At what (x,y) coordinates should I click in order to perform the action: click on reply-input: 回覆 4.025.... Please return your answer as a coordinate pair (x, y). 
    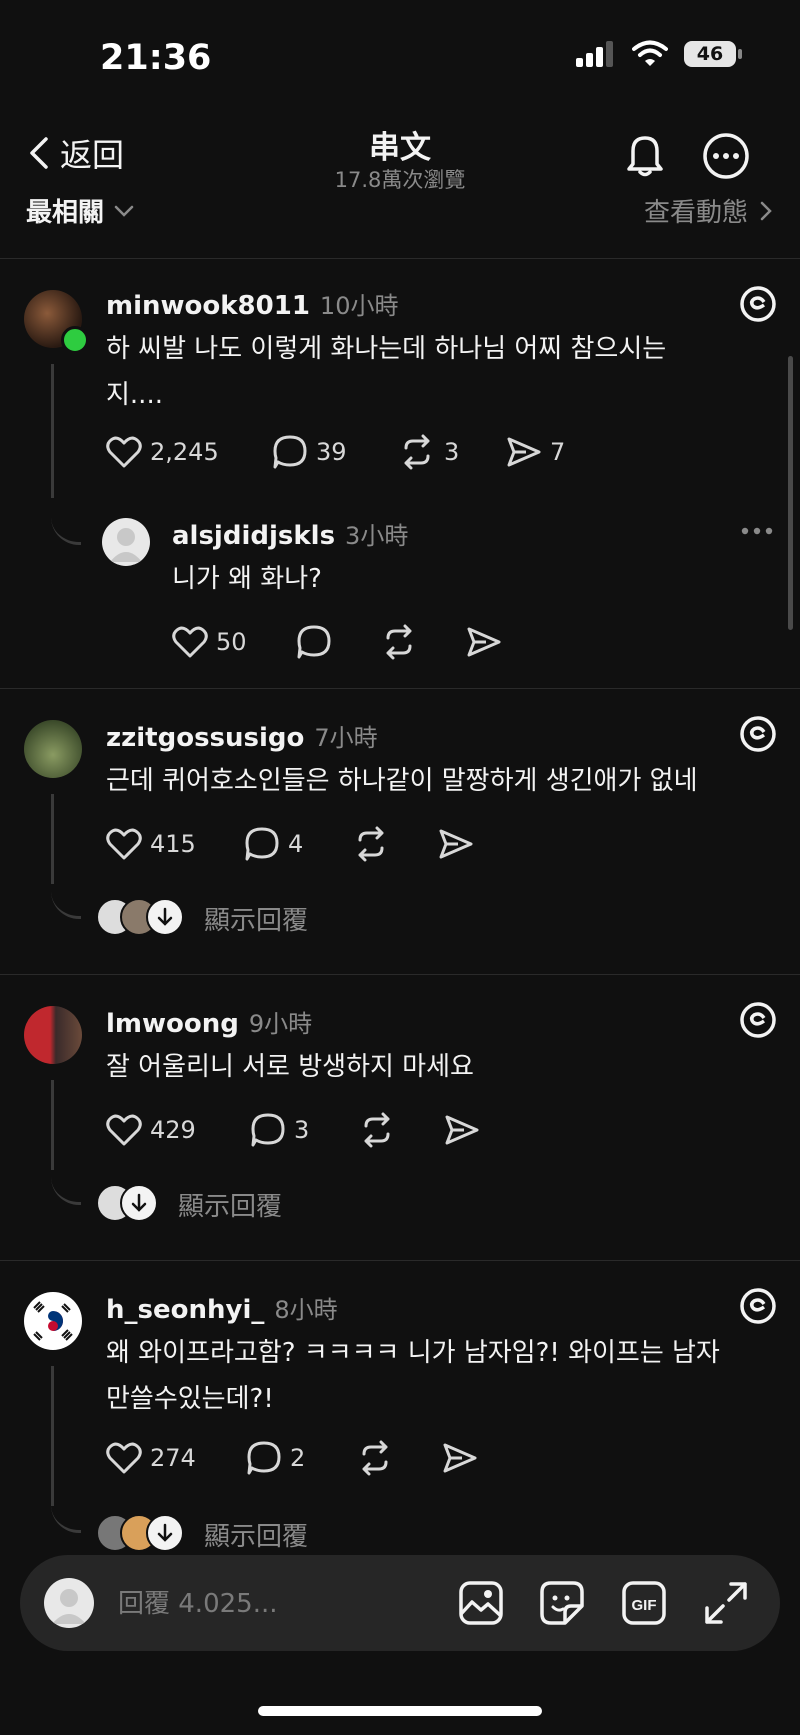
    Looking at the image, I should click on (198, 1601).